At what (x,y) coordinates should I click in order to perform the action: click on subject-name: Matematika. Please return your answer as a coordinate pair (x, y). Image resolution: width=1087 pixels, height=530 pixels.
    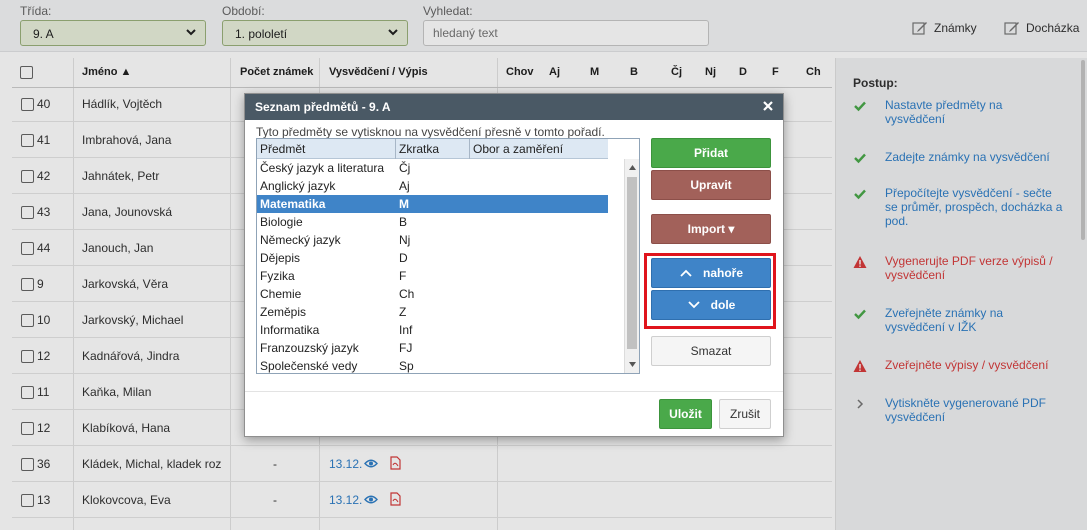
    Looking at the image, I should click on (293, 204).